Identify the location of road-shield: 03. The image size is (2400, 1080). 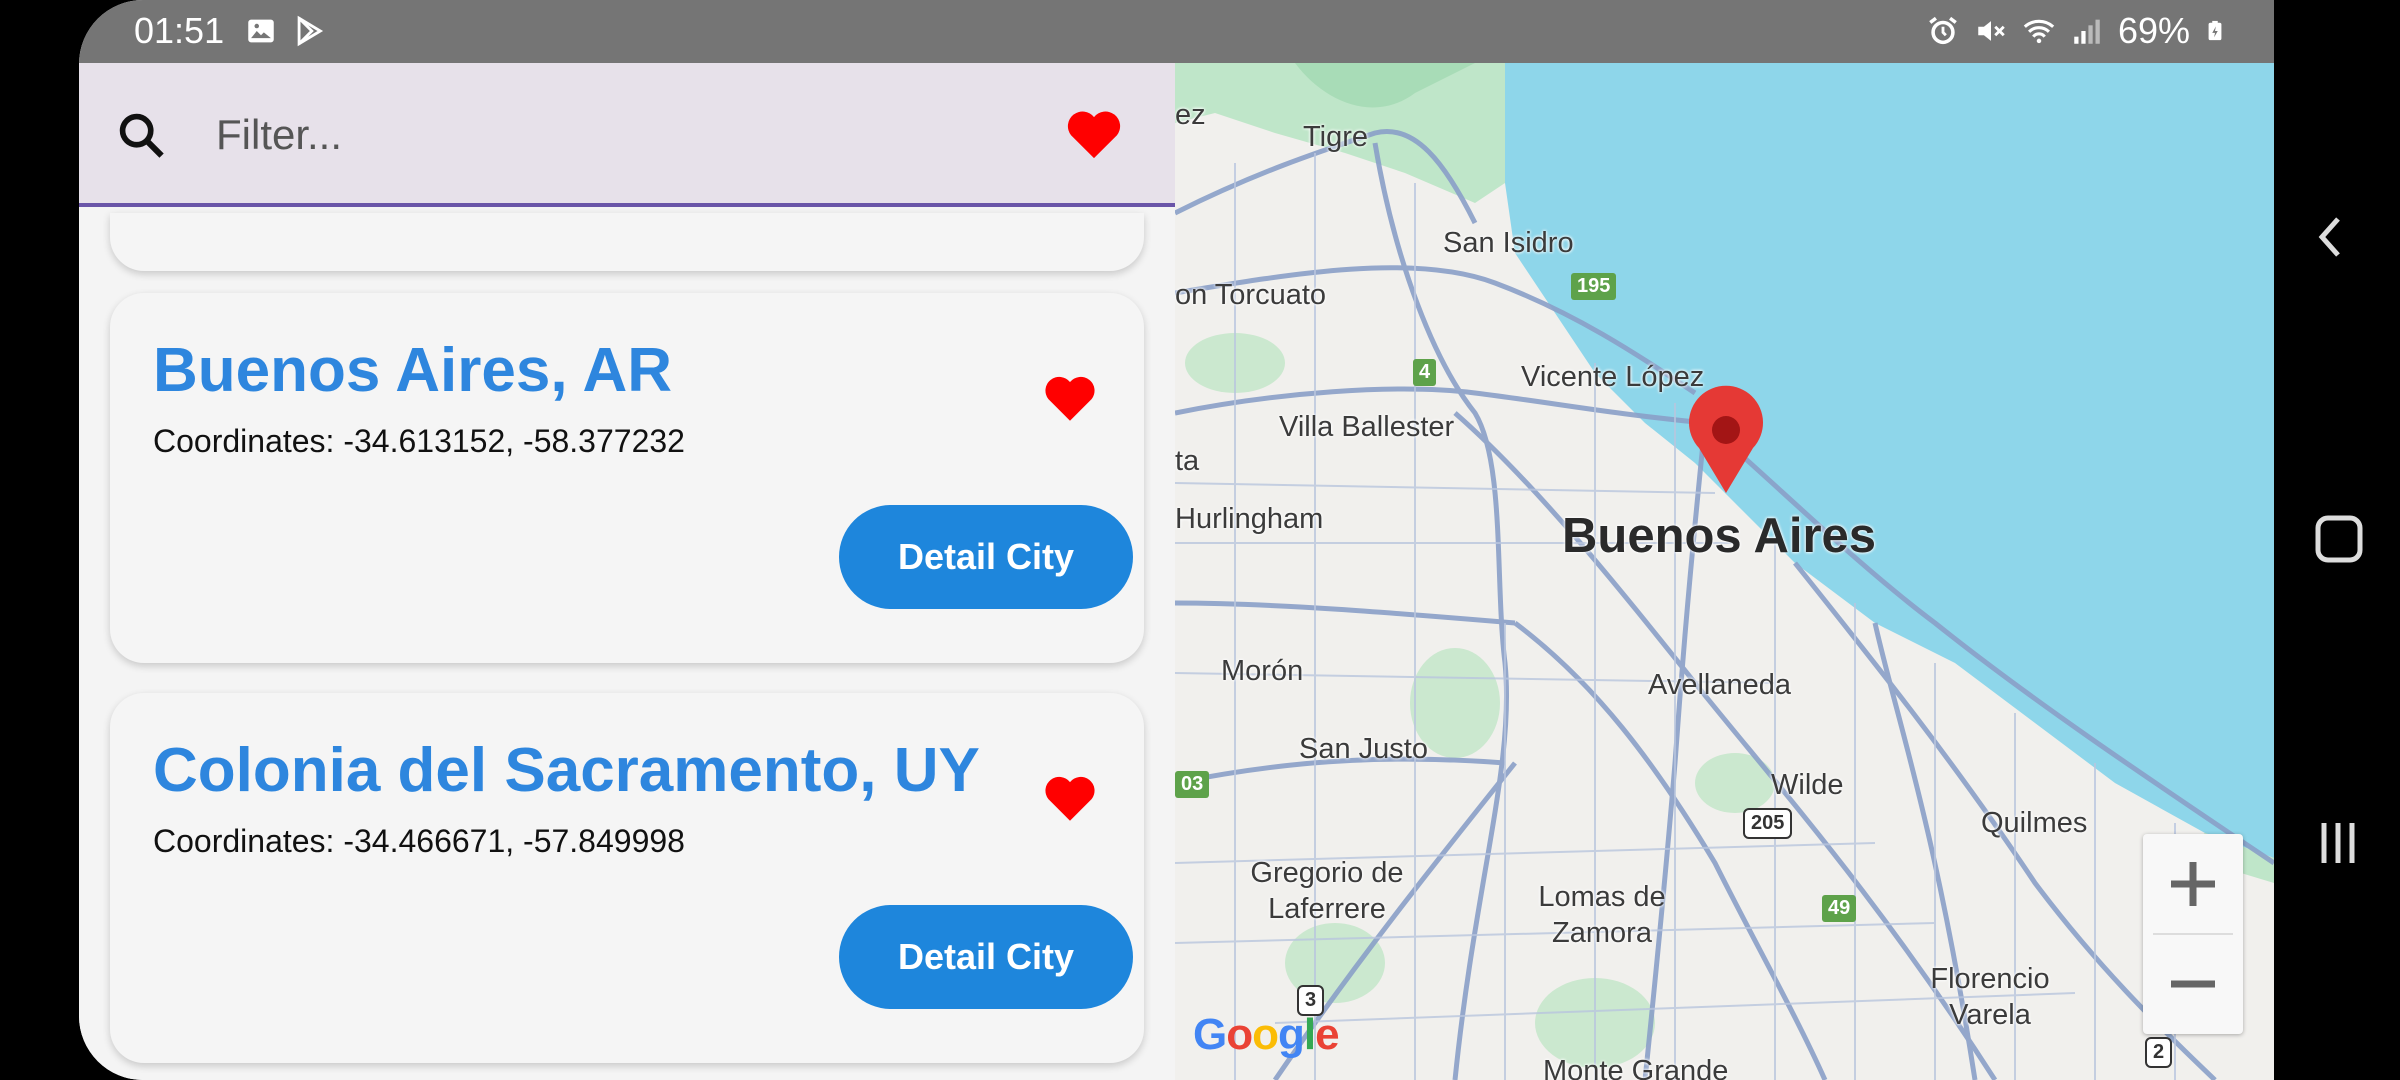
(1192, 784).